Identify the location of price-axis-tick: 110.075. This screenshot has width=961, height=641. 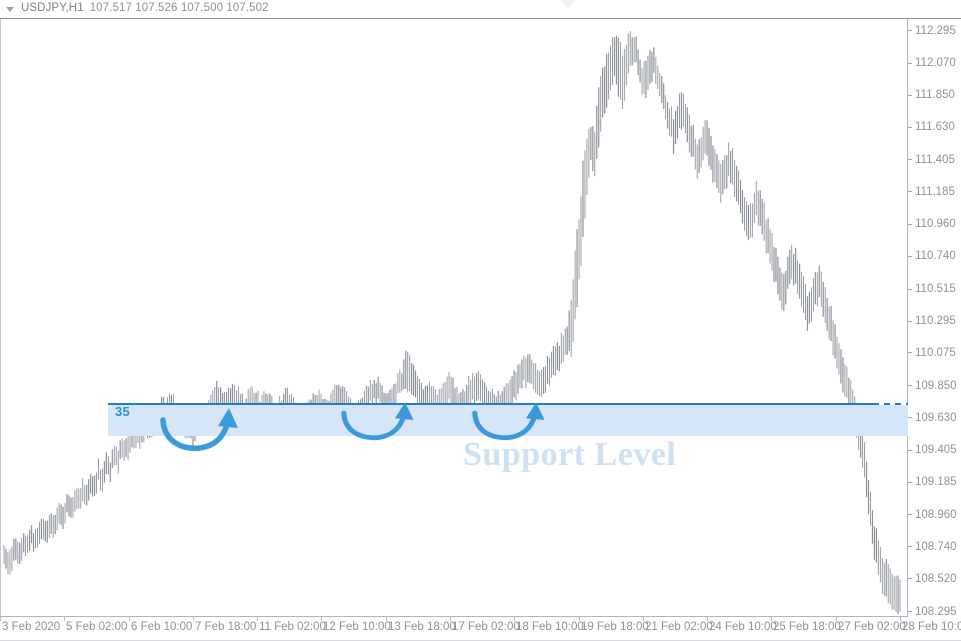
(932, 352).